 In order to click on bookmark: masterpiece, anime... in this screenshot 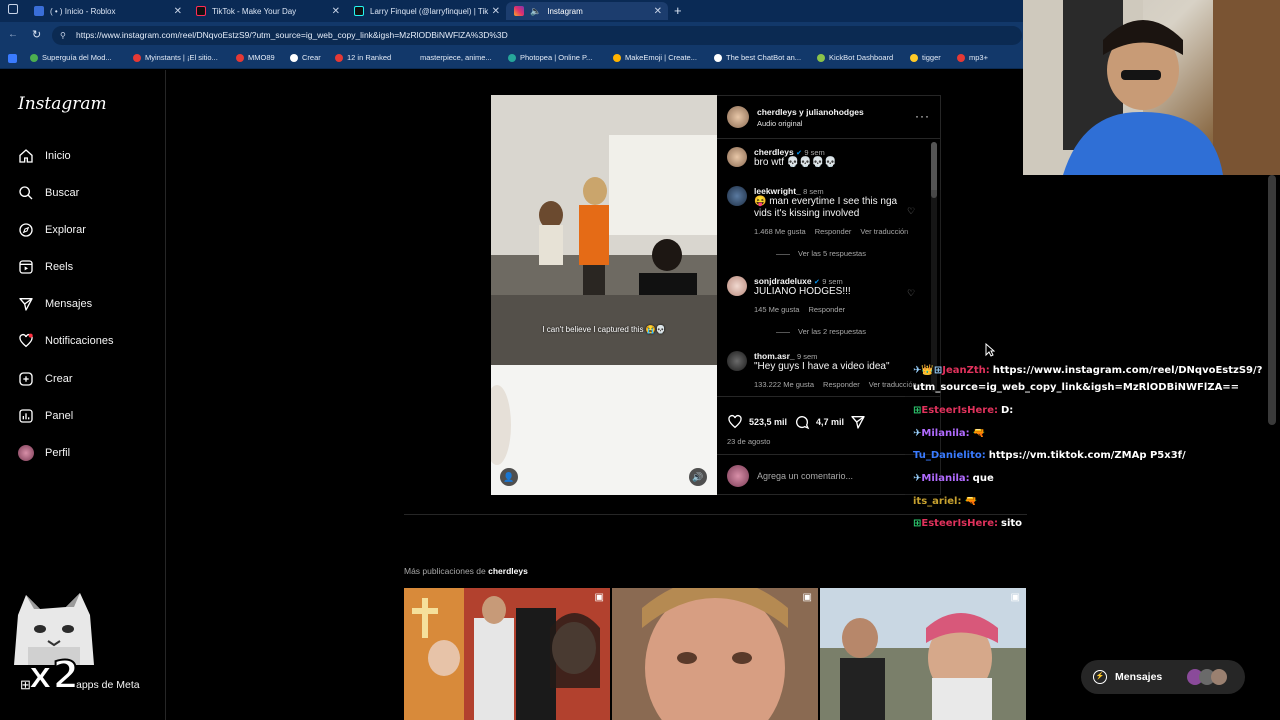, I will do `click(450, 57)`.